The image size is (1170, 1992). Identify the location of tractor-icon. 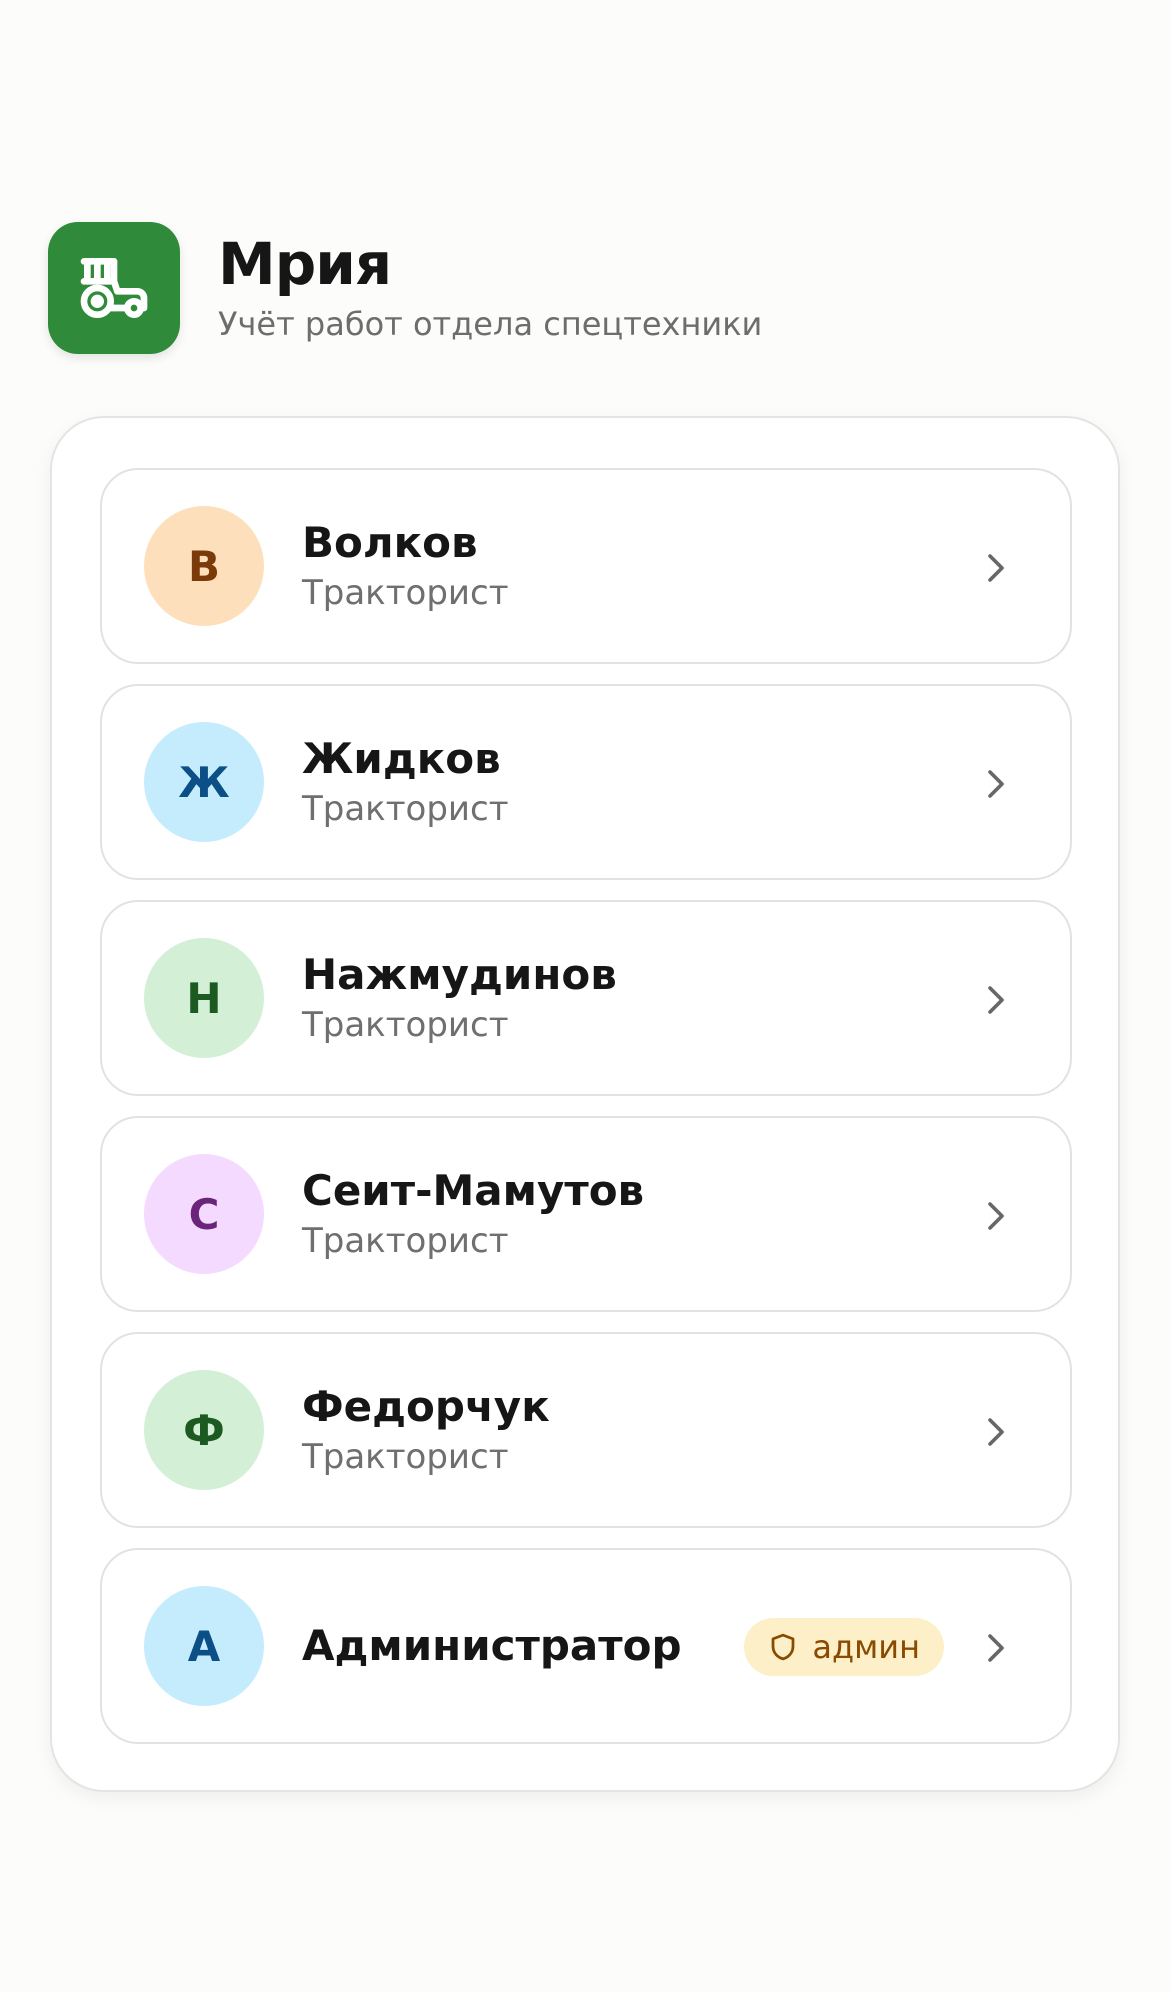
(114, 288).